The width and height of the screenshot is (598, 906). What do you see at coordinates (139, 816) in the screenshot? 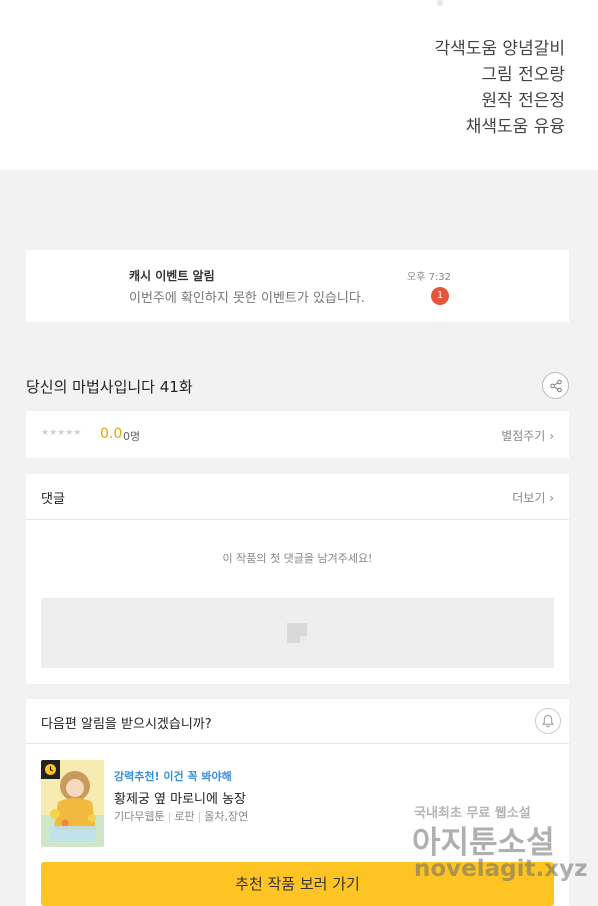
I see `meta-category: 기다무웹툰` at bounding box center [139, 816].